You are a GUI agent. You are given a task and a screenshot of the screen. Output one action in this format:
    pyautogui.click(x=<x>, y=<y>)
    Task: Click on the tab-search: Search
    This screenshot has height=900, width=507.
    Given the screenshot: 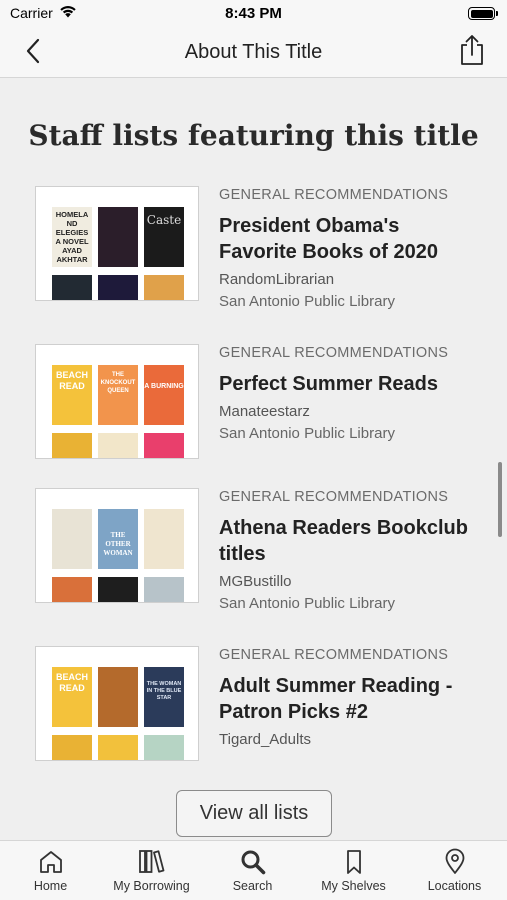 What is the action you would take?
    pyautogui.click(x=252, y=870)
    